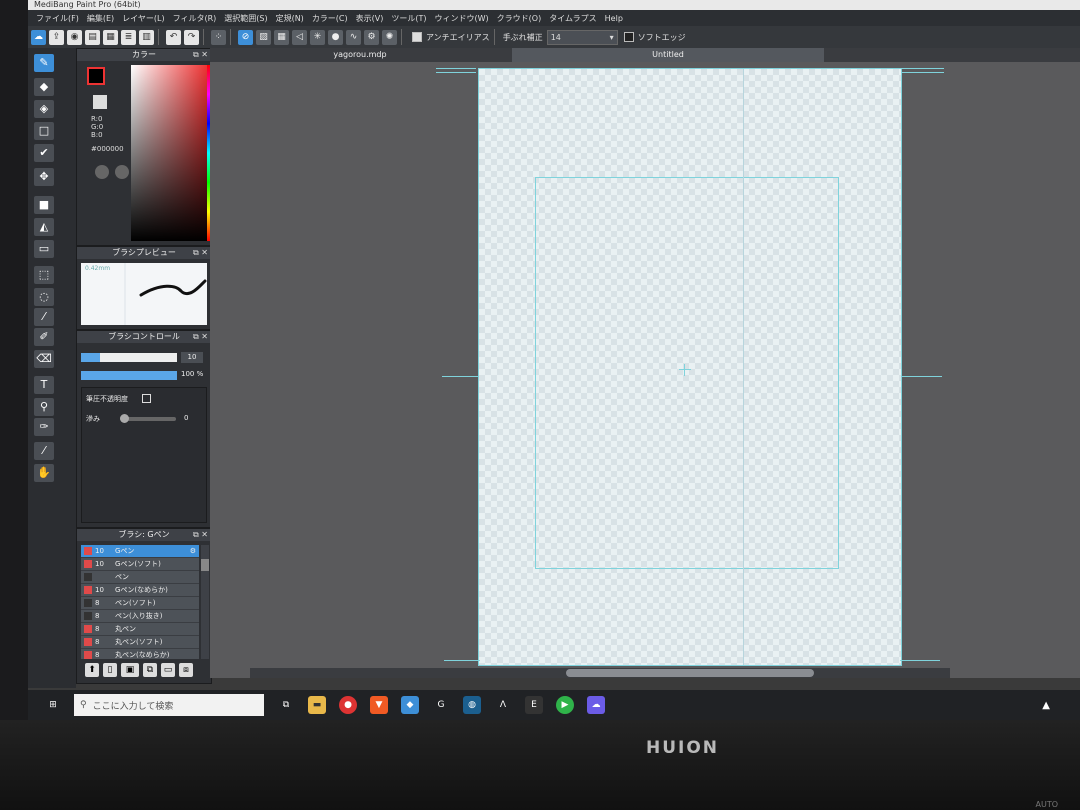  Describe the element at coordinates (441, 705) in the screenshot. I see `g-app-icon: G` at that location.